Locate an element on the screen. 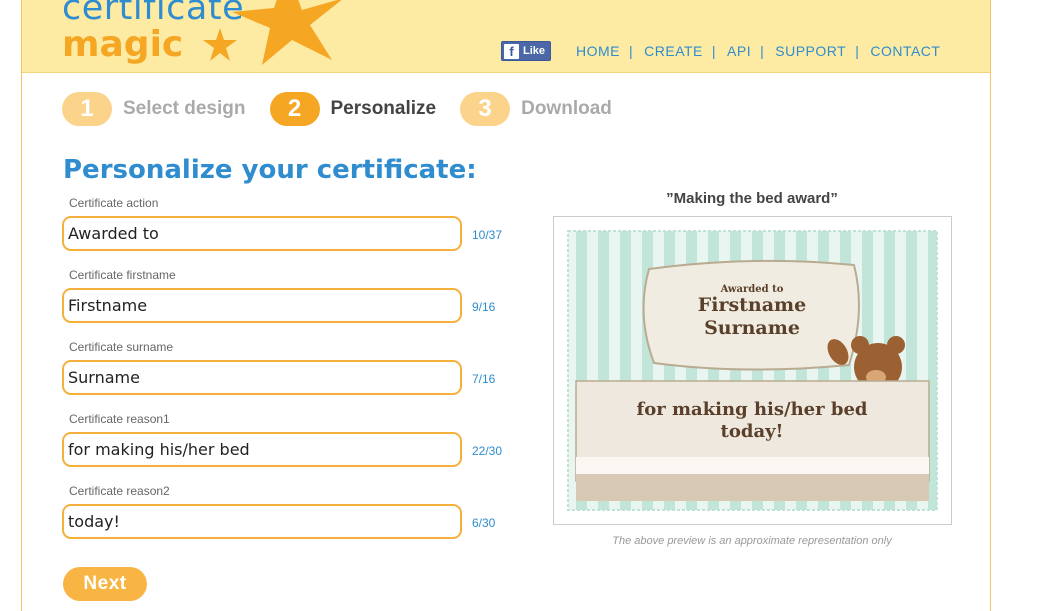 The width and height of the screenshot is (1039, 611). step-label: Select design is located at coordinates (184, 108).